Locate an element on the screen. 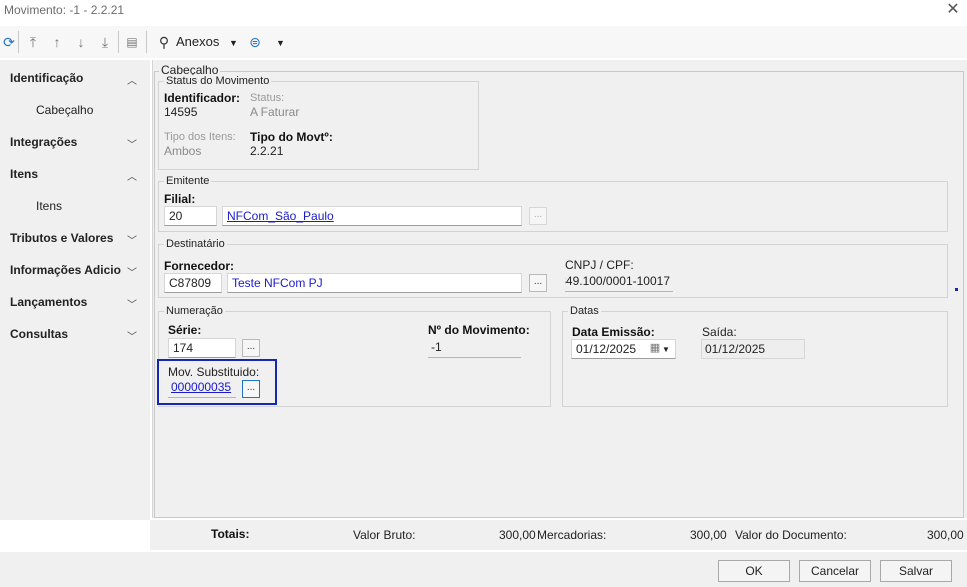 The height and width of the screenshot is (587, 967). tipo-movto-value: 2.2.21 is located at coordinates (267, 151).